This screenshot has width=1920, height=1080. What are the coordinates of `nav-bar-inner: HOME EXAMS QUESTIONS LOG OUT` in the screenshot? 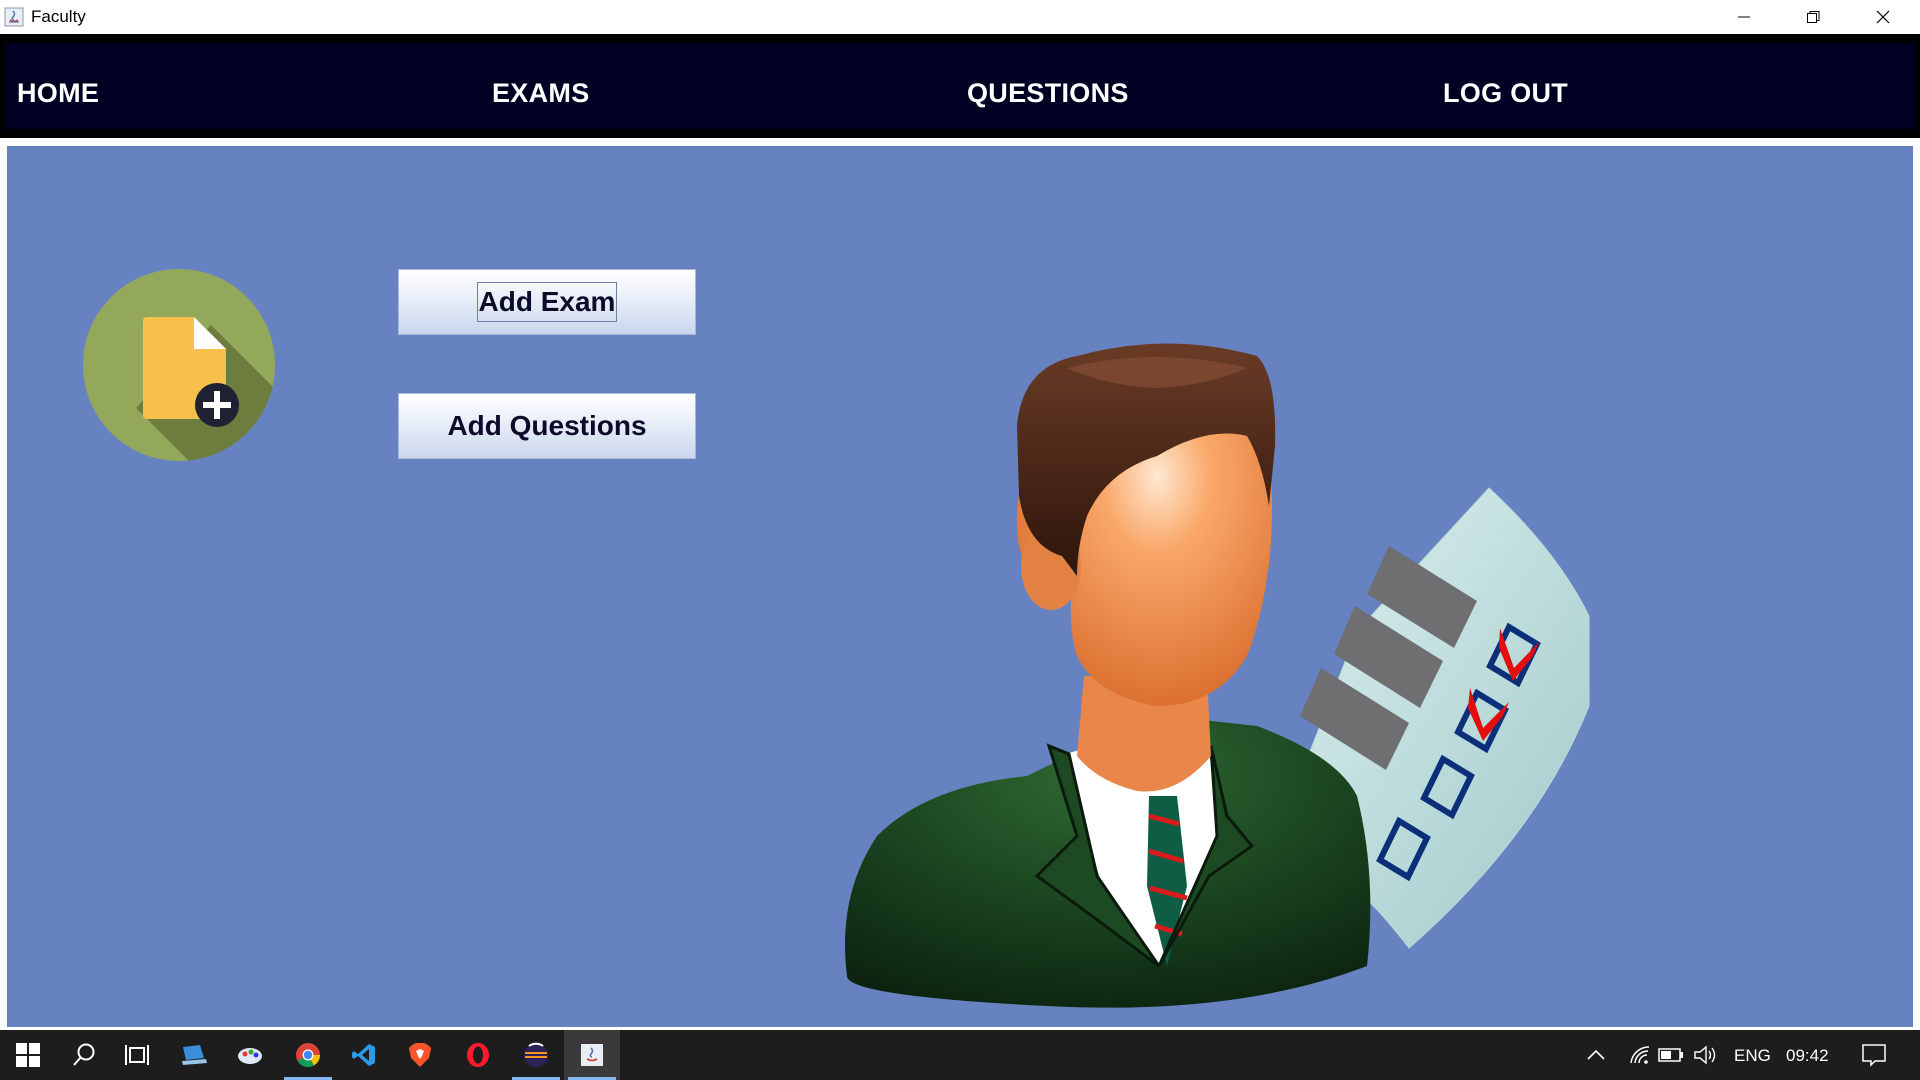 It's located at (960, 86).